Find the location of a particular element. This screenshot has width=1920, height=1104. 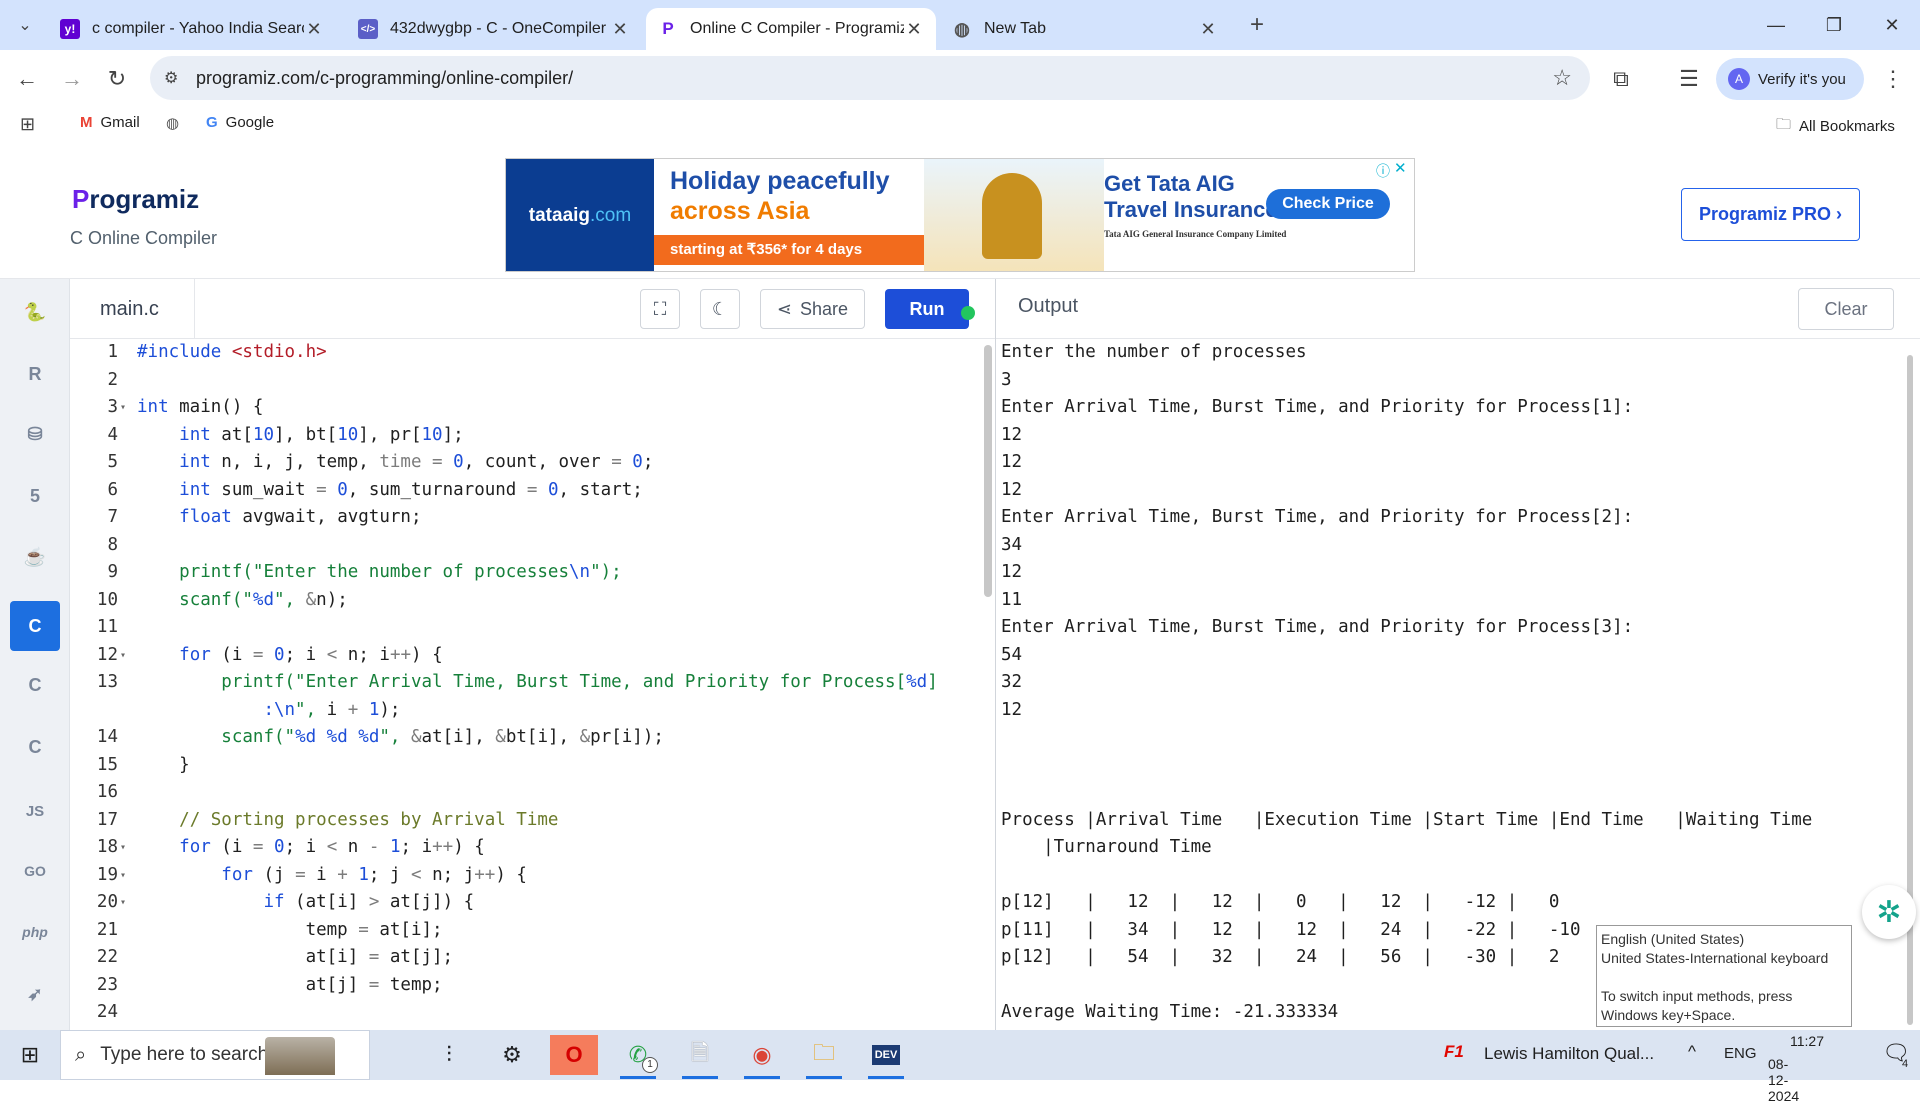

profile-verify-button: A Verify it's you is located at coordinates (1790, 79).